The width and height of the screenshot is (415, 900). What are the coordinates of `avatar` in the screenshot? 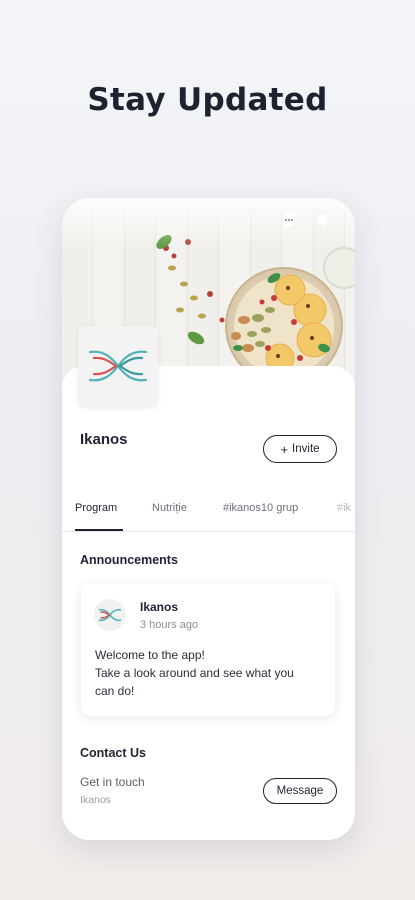 It's located at (110, 615).